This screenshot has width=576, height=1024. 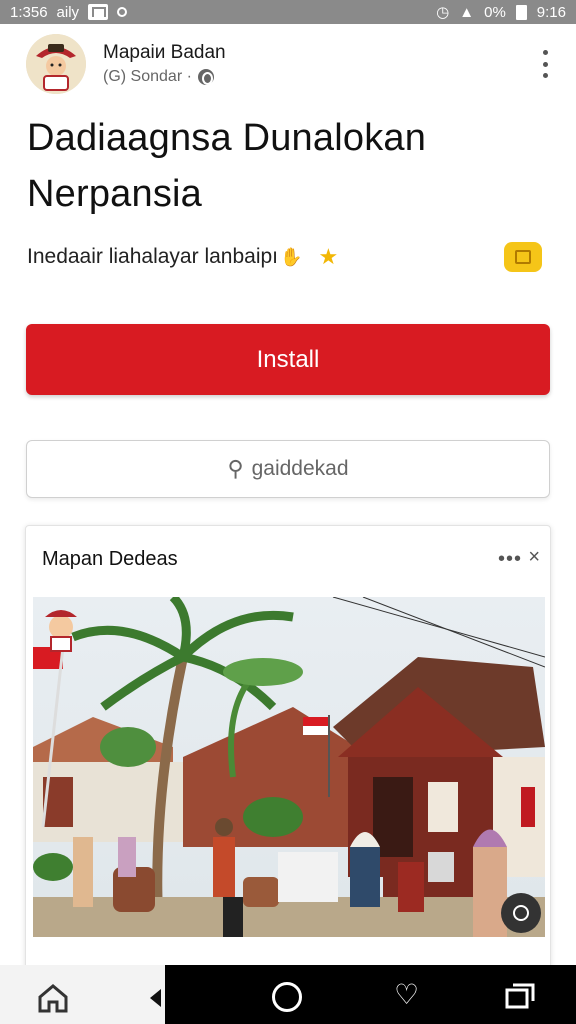 I want to click on card-more-icon: •••, so click(x=510, y=559).